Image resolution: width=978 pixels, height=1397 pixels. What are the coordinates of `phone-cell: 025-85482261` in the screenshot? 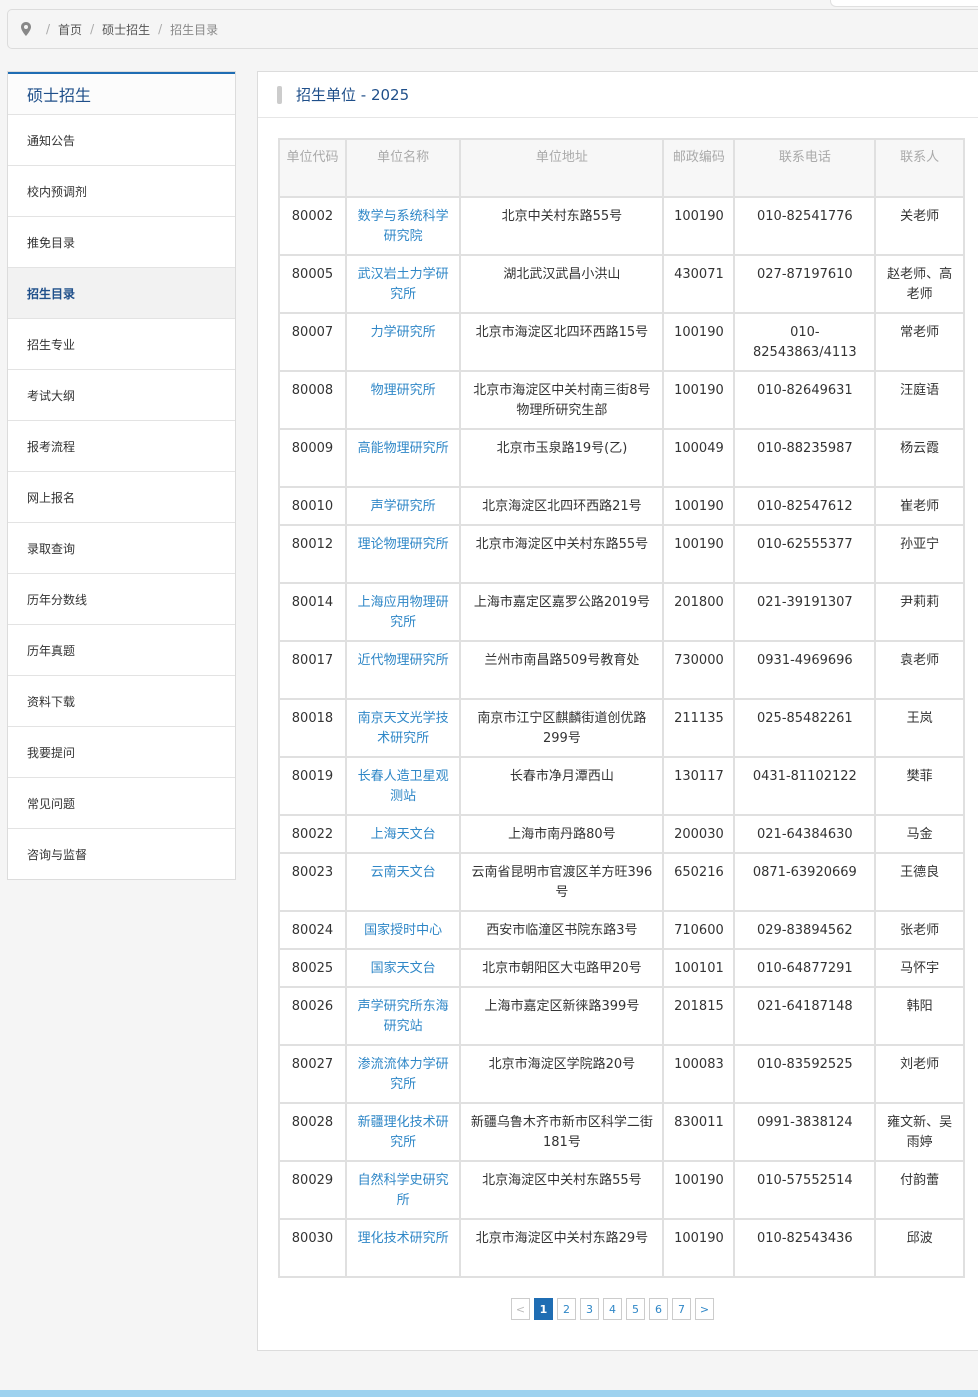 It's located at (805, 728).